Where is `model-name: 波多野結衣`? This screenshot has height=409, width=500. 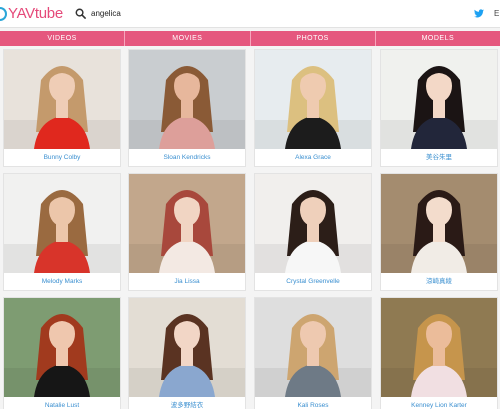
model-name: 波多野結衣 is located at coordinates (187, 403).